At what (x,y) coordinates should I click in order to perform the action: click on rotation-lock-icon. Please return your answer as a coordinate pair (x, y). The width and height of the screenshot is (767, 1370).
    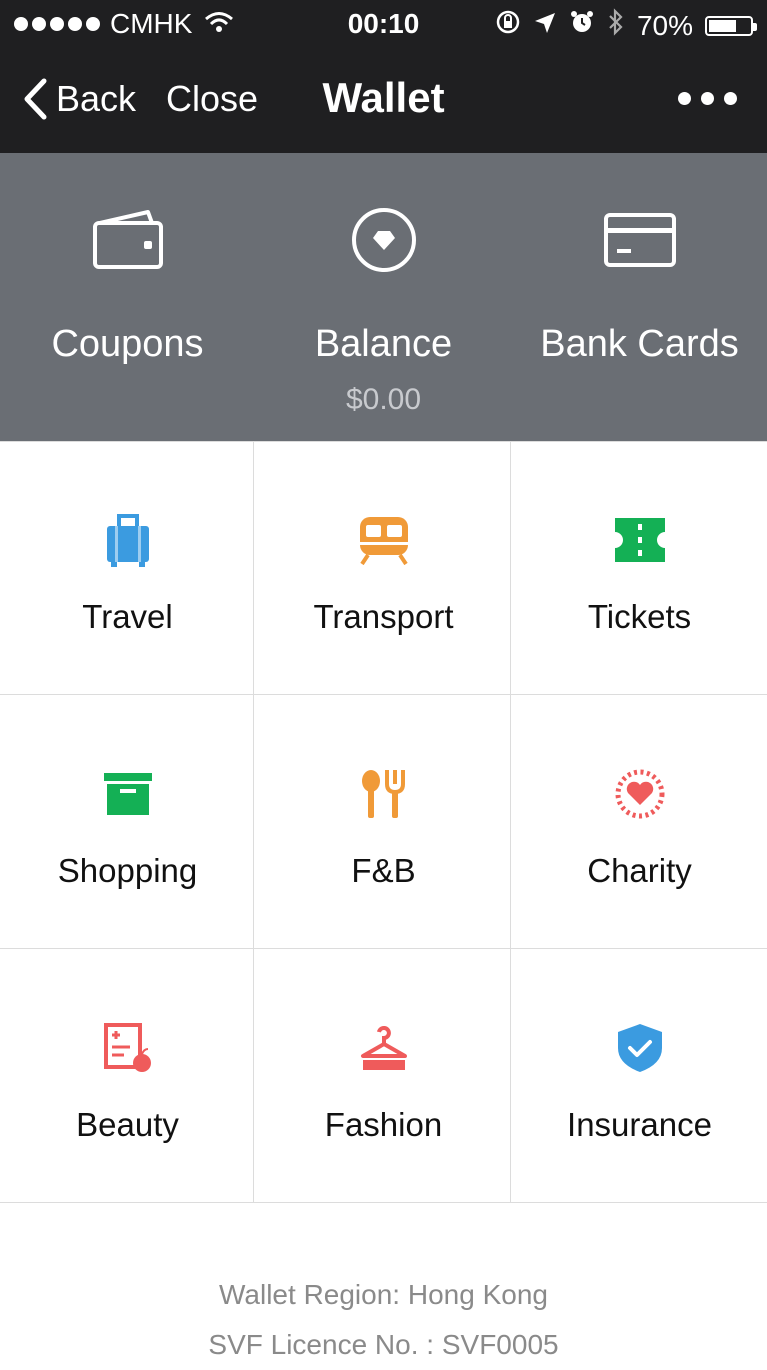
    Looking at the image, I should click on (508, 25).